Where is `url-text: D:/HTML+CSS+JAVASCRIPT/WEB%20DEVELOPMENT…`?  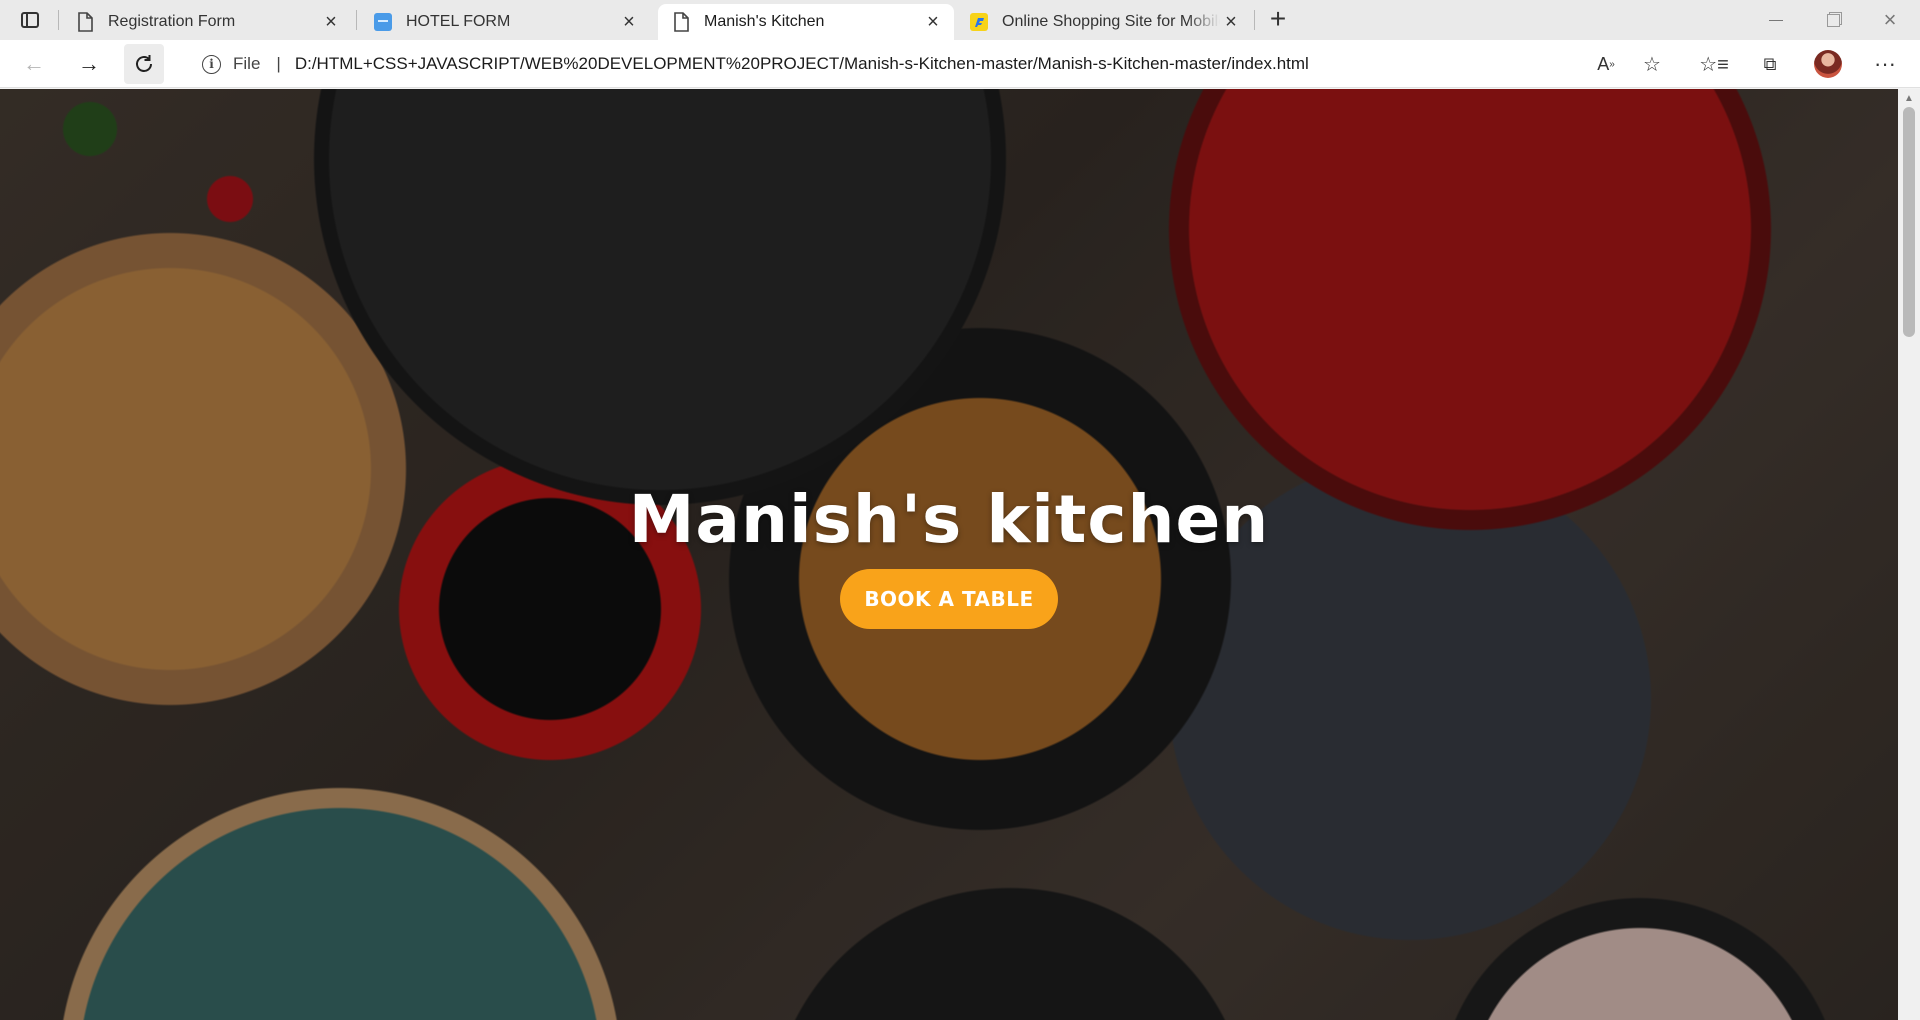
url-text: D:/HTML+CSS+JAVASCRIPT/WEB%20DEVELOPMENT… is located at coordinates (802, 64).